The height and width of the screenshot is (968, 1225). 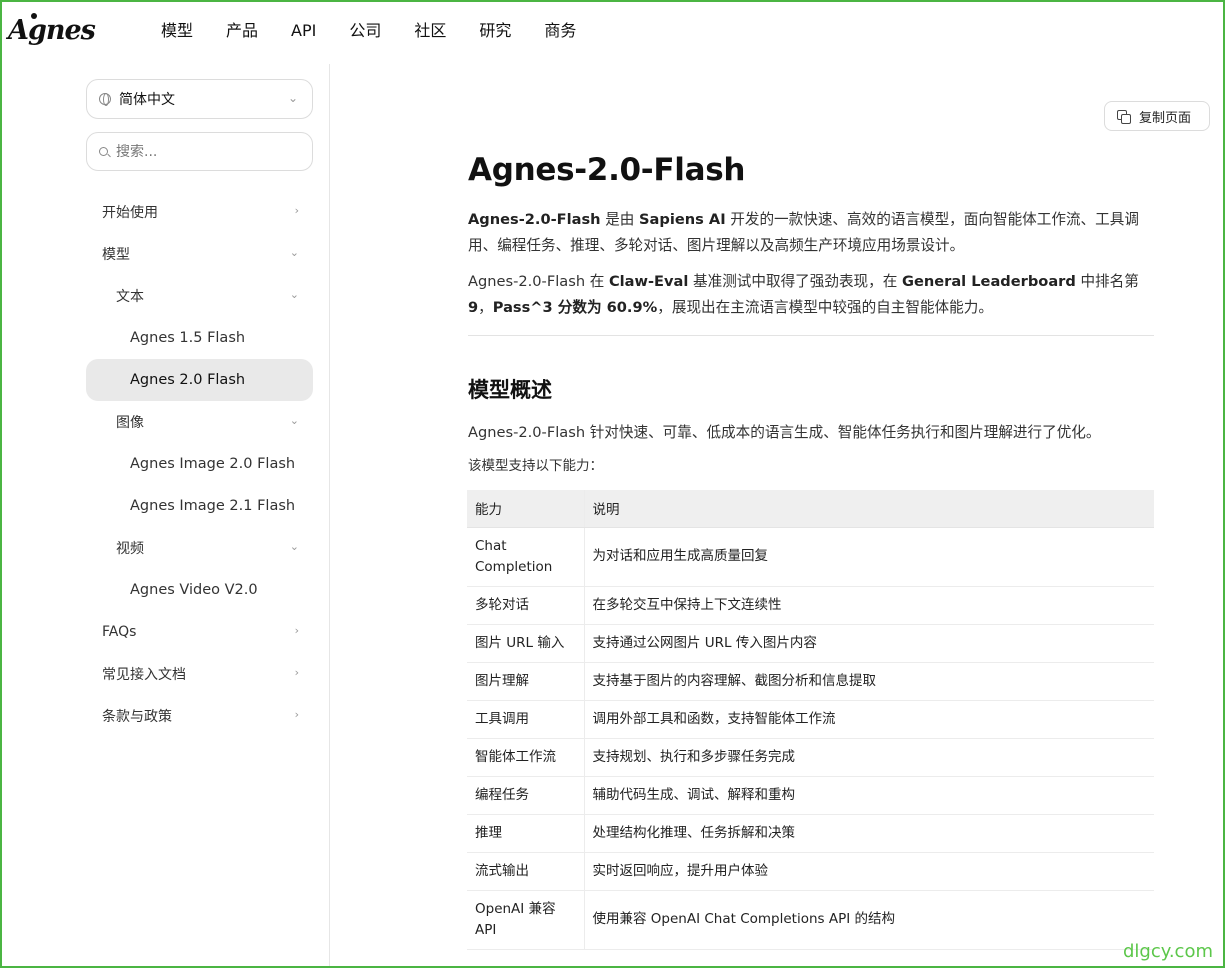 What do you see at coordinates (526, 509) in the screenshot?
I see `column-header-capability: 能力` at bounding box center [526, 509].